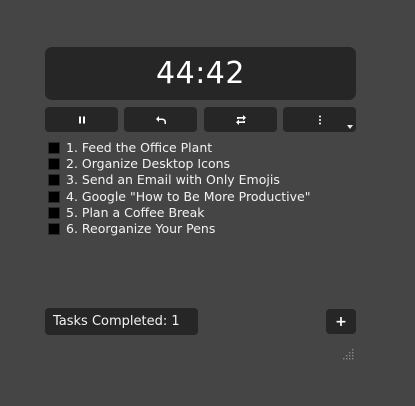 The image size is (415, 406). What do you see at coordinates (173, 180) in the screenshot?
I see `task-label: 3. Send an Email with Only Emojis` at bounding box center [173, 180].